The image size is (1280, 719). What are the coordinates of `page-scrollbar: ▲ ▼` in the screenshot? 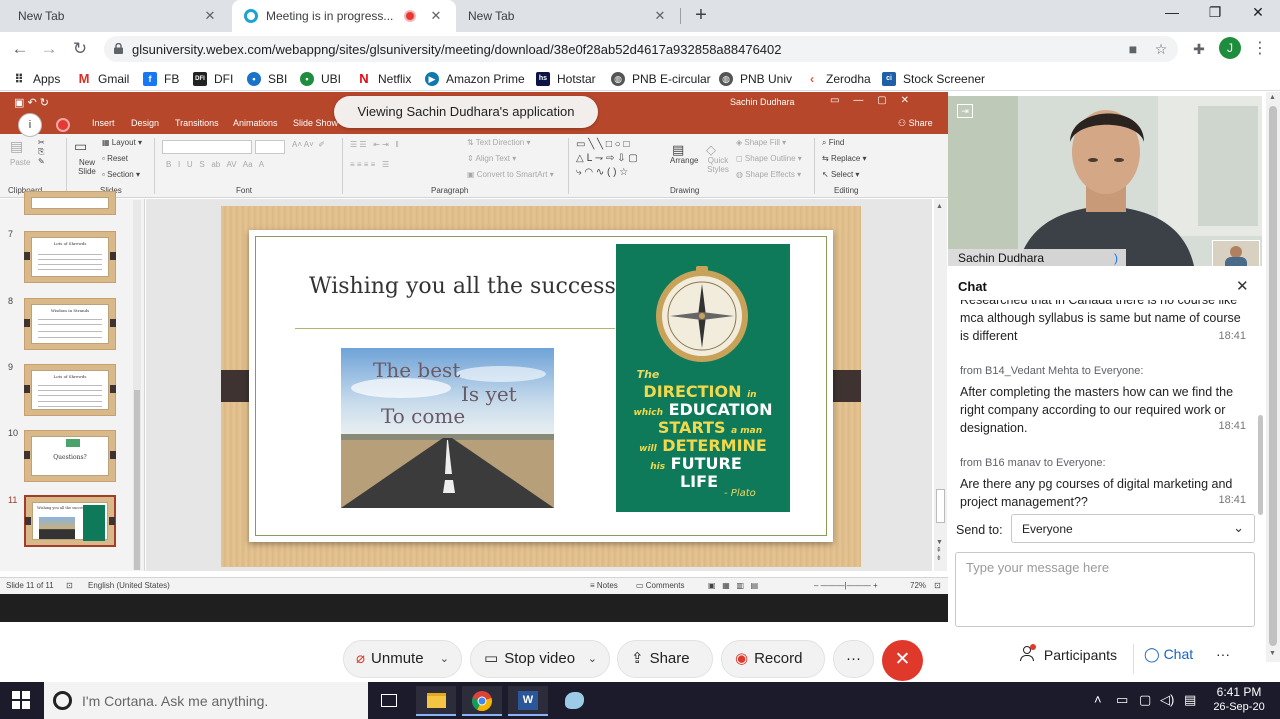 It's located at (1273, 377).